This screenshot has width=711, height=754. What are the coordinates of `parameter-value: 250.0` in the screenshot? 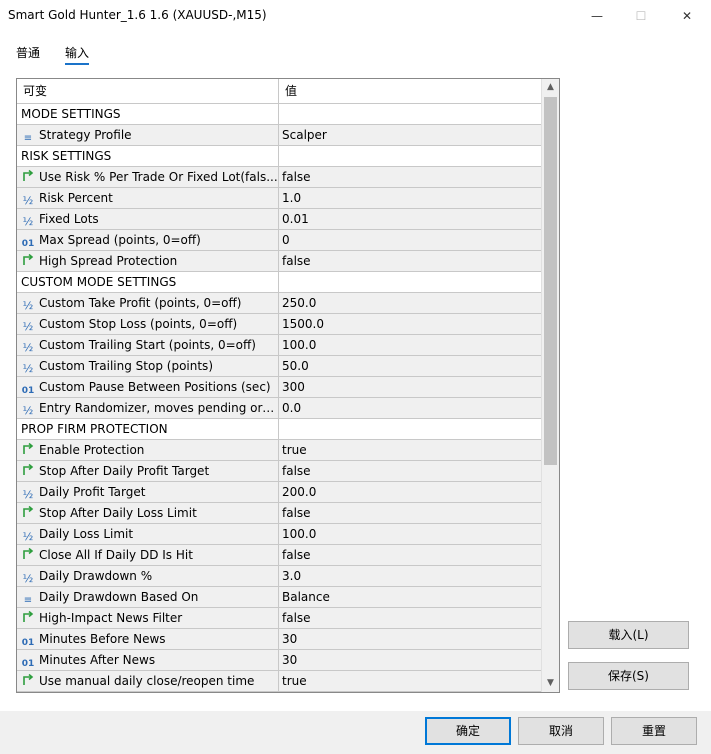 It's located at (409, 303).